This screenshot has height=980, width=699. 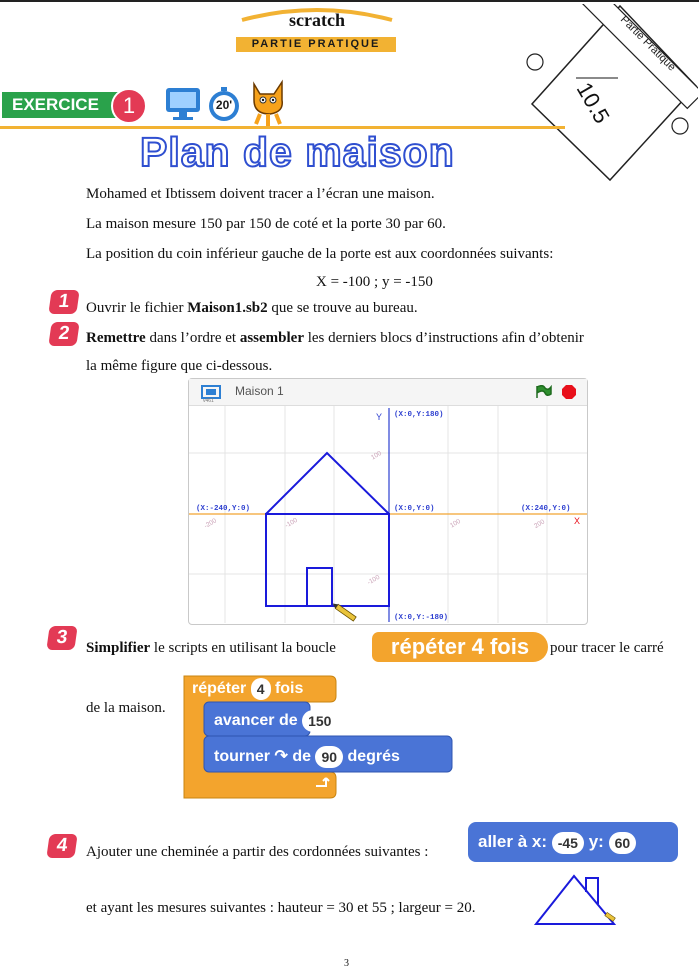 What do you see at coordinates (373, 580) in the screenshot?
I see `tick-y-minus-100: -100` at bounding box center [373, 580].